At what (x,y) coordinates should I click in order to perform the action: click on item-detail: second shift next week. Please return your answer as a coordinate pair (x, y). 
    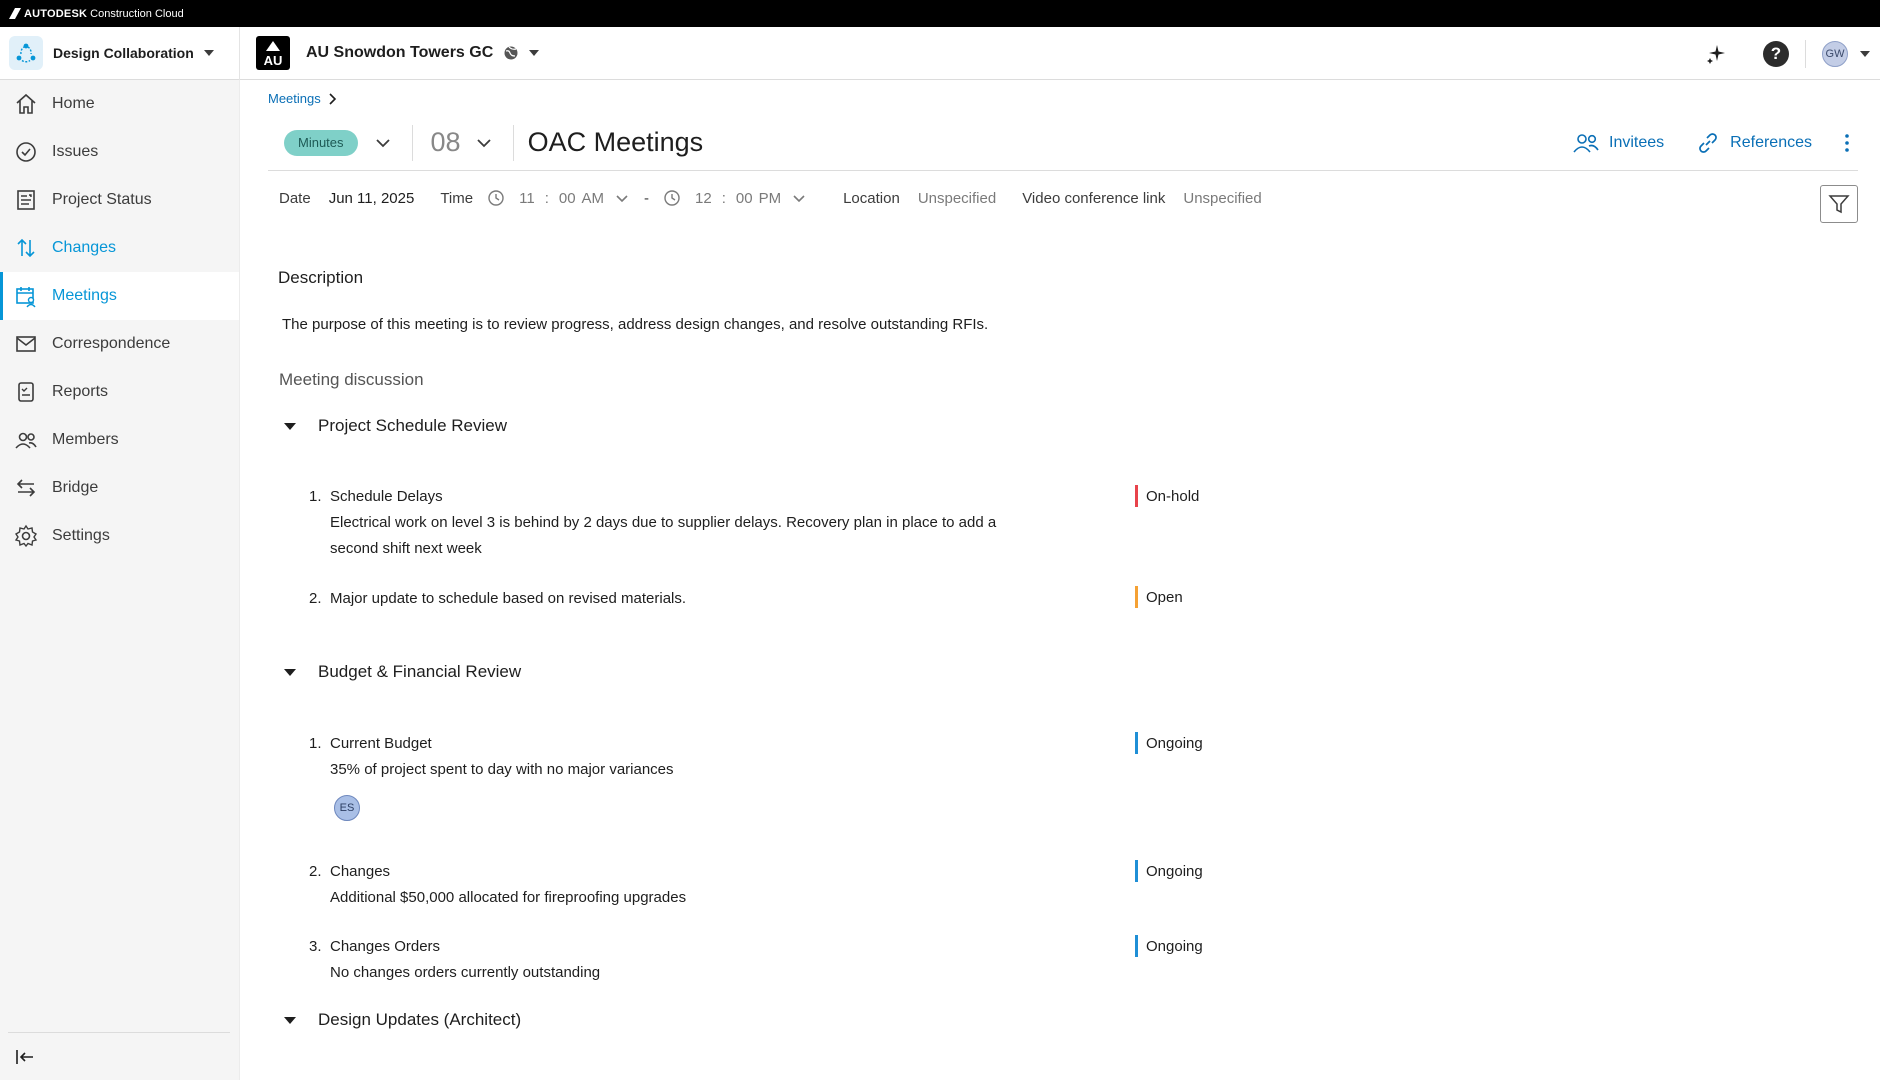
    Looking at the image, I should click on (406, 548).